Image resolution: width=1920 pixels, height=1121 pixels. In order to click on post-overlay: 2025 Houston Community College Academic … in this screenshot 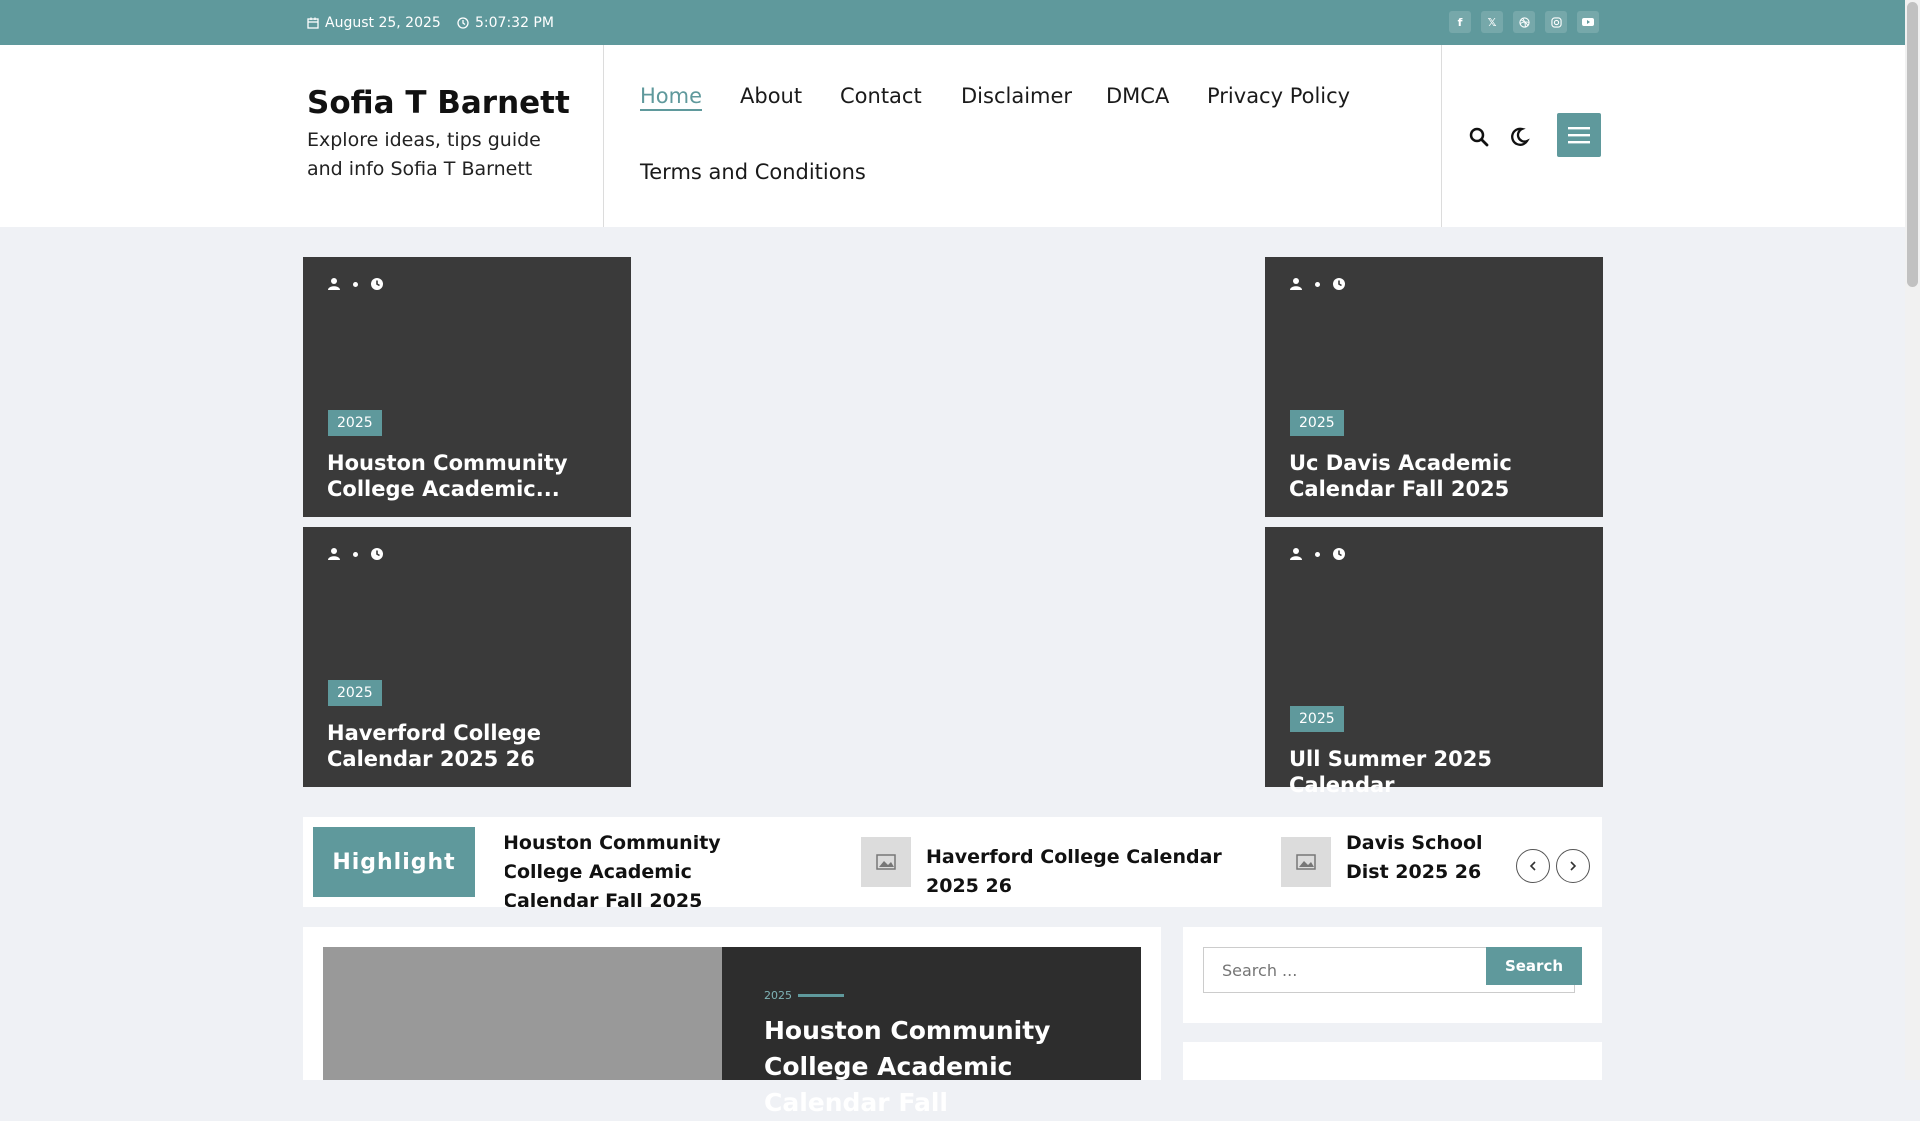, I will do `click(931, 1032)`.